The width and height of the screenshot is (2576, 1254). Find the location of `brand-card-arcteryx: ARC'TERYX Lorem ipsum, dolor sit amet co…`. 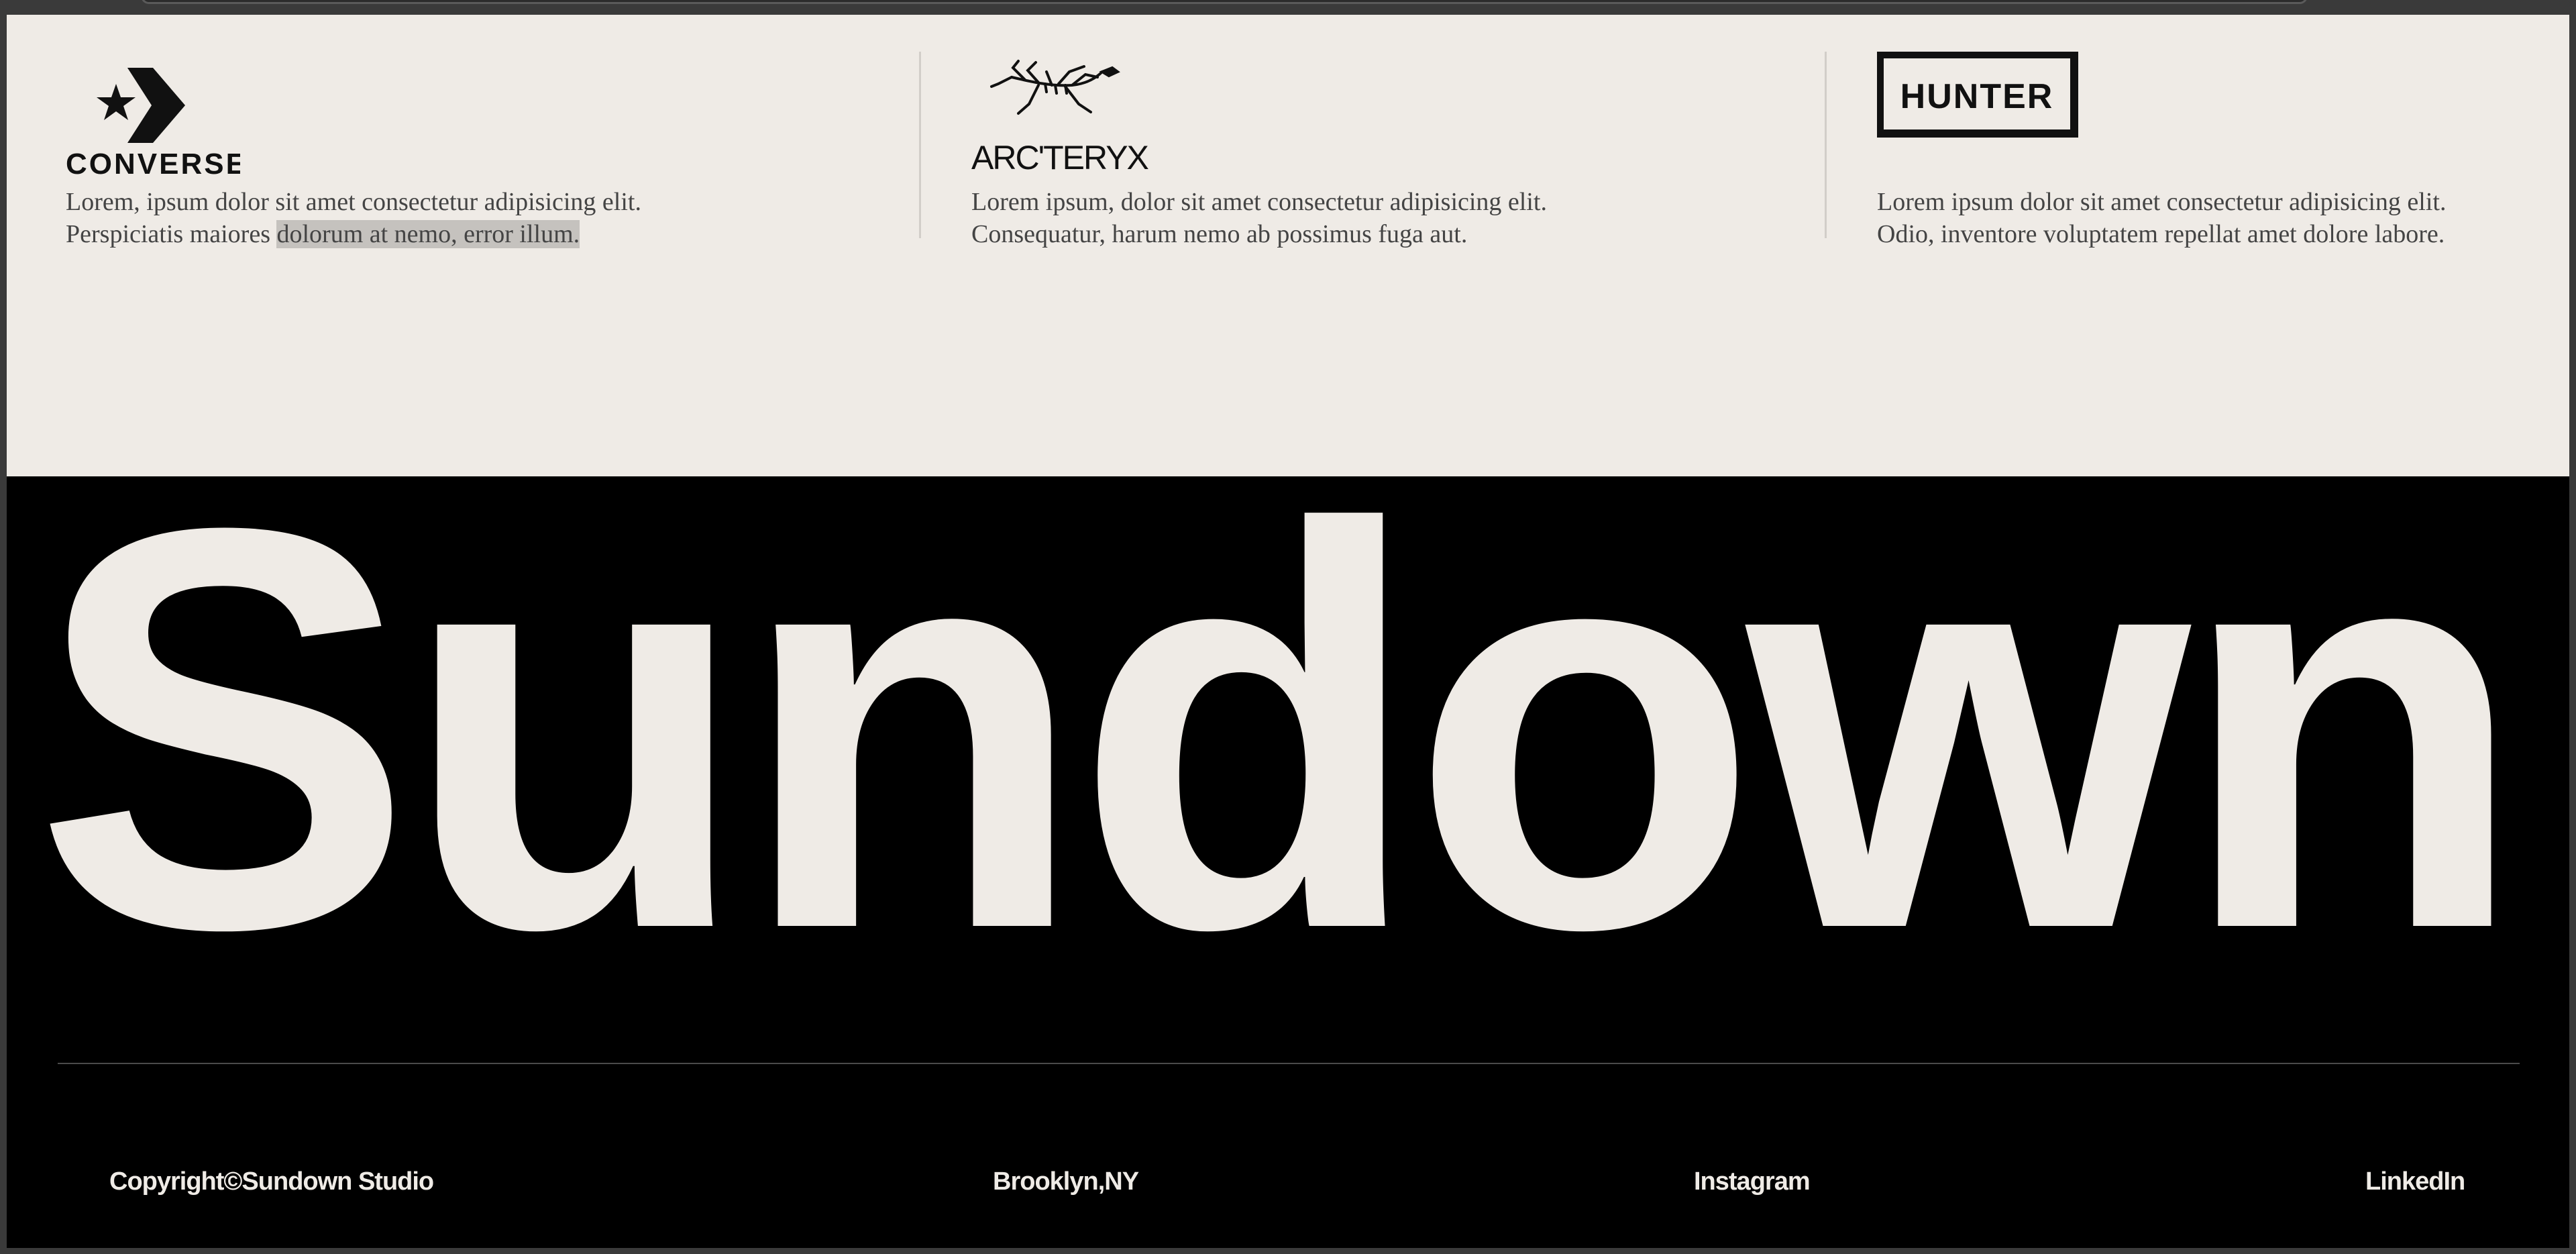

brand-card-arcteryx: ARC'TERYX Lorem ipsum, dolor sit amet co… is located at coordinates (1387, 152).